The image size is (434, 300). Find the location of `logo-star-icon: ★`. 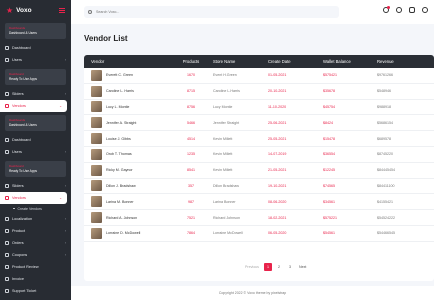

logo-star-icon: ★ is located at coordinates (10, 10).